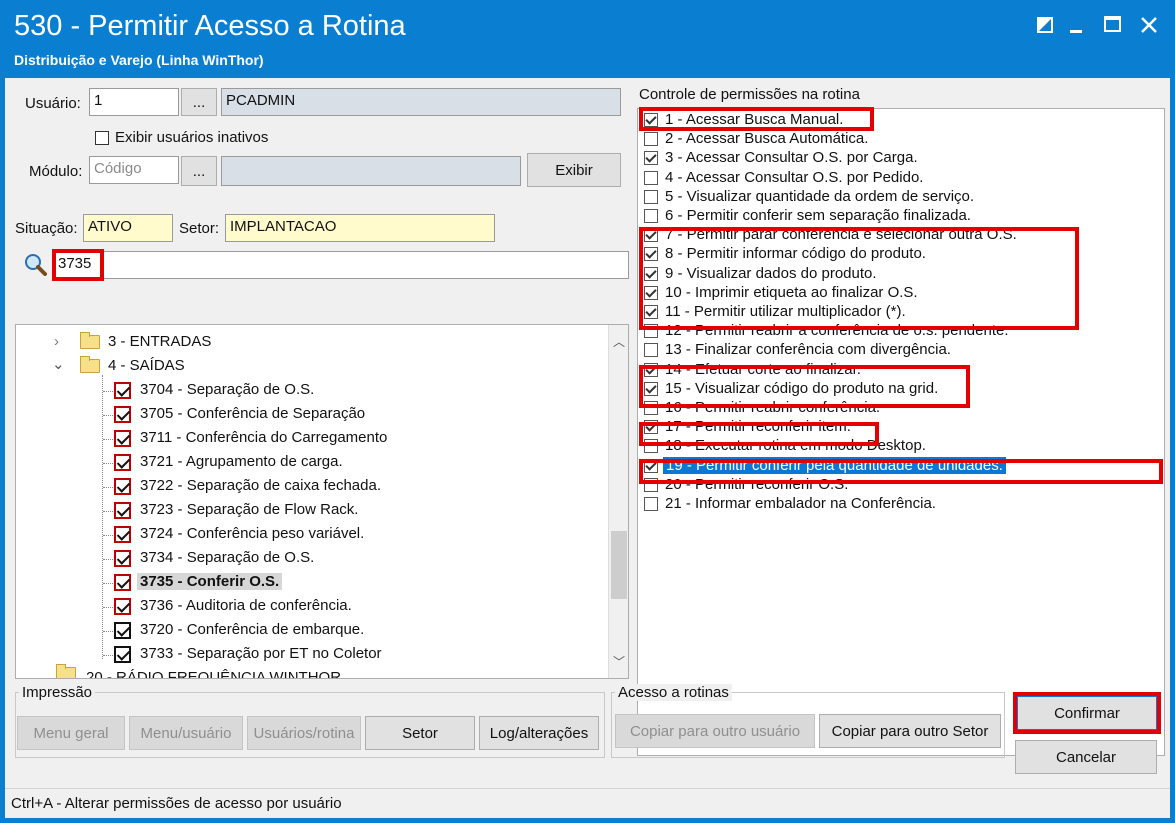  Describe the element at coordinates (898, 504) in the screenshot. I see `permission-item: 21 - Informar embalador na Conferência.` at that location.